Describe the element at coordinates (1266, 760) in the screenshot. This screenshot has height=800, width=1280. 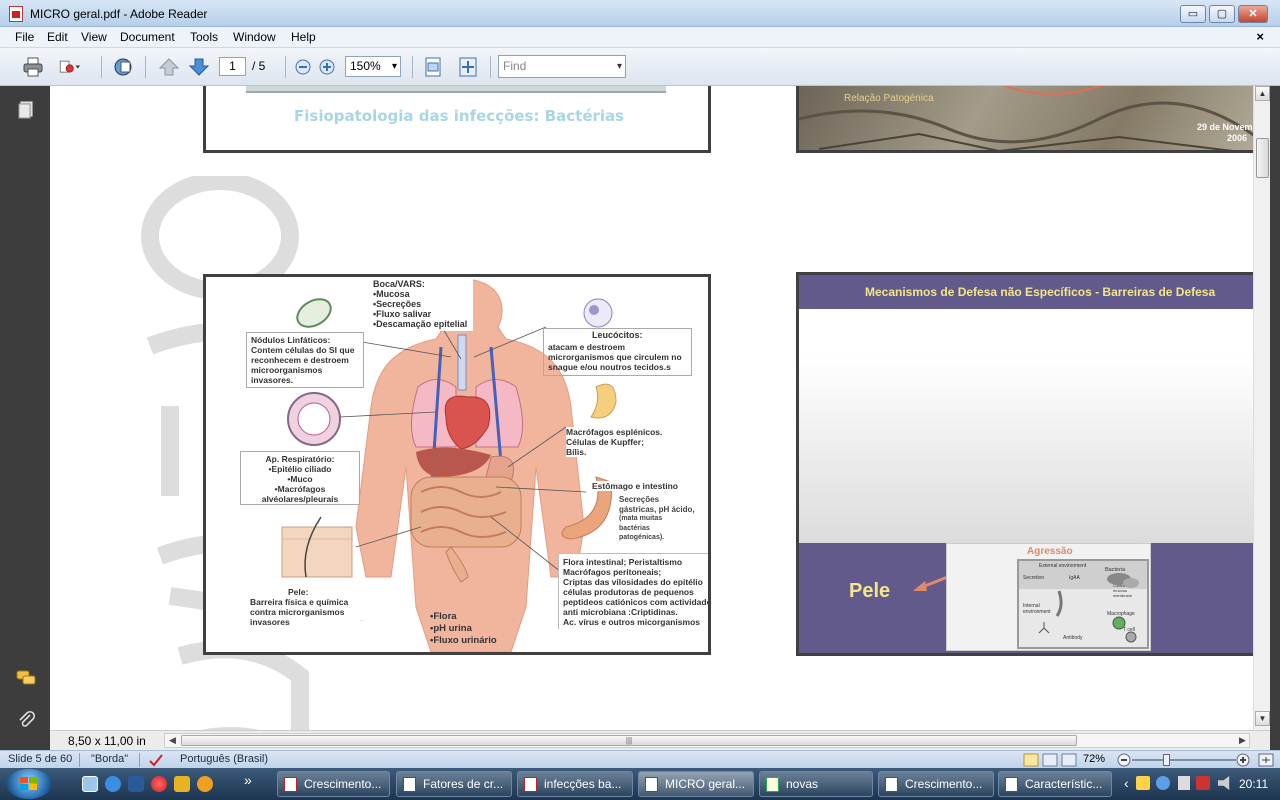
I see `fit-to-window-icon` at that location.